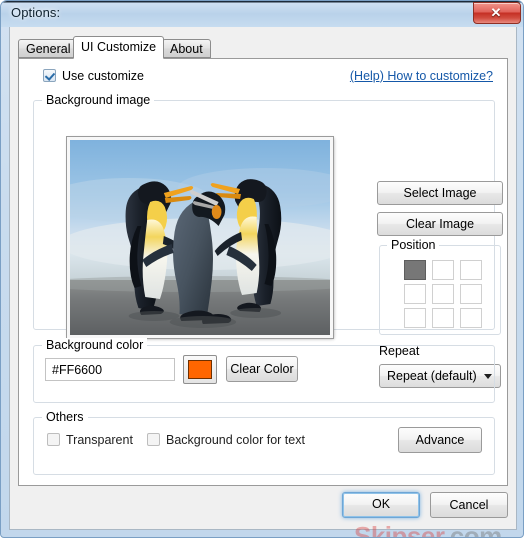 Image resolution: width=524 pixels, height=538 pixels. What do you see at coordinates (103, 76) in the screenshot?
I see `use-customize-label: Use customize` at bounding box center [103, 76].